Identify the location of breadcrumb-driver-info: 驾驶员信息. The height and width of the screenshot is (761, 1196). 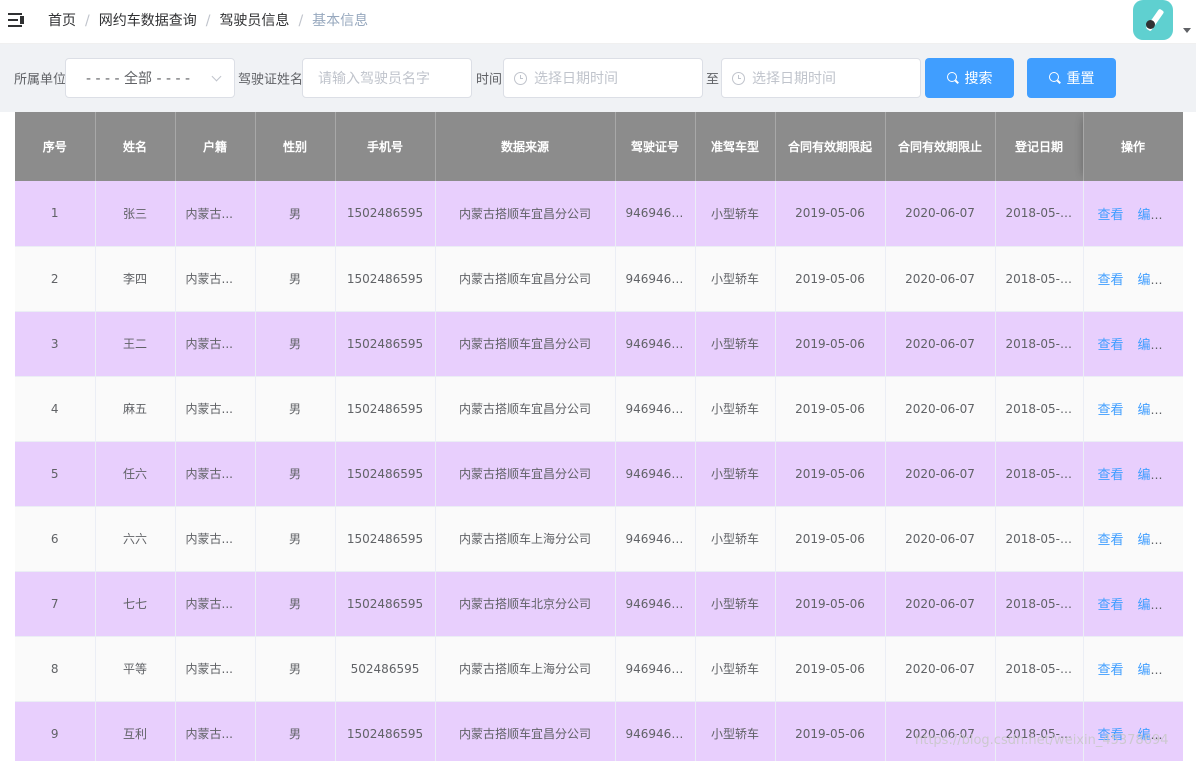
(254, 21).